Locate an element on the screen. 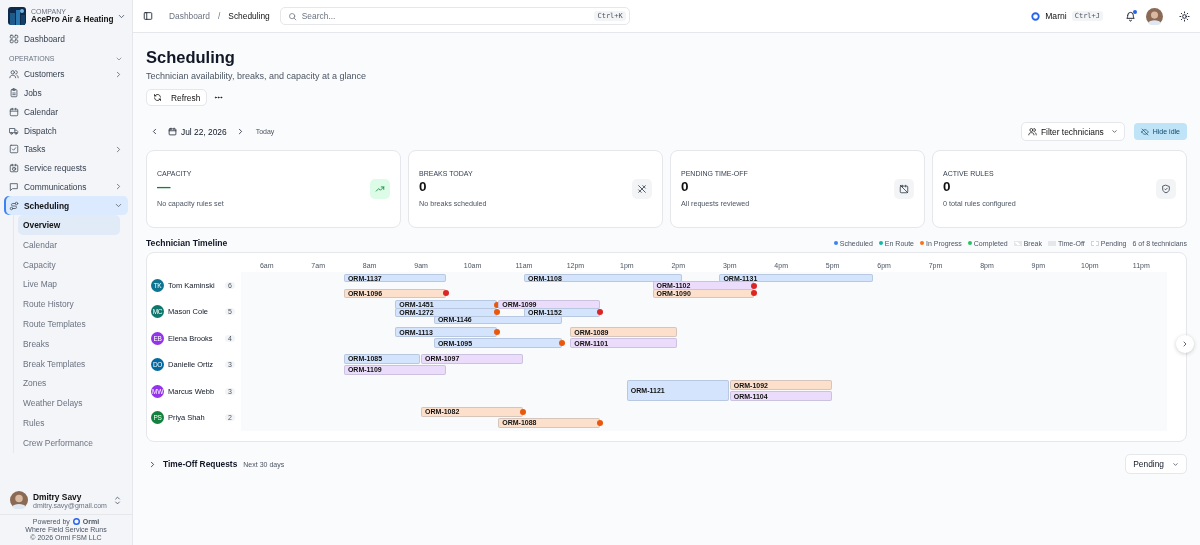 This screenshot has height=545, width=1200. chevron-right-icon is located at coordinates (1185, 344).